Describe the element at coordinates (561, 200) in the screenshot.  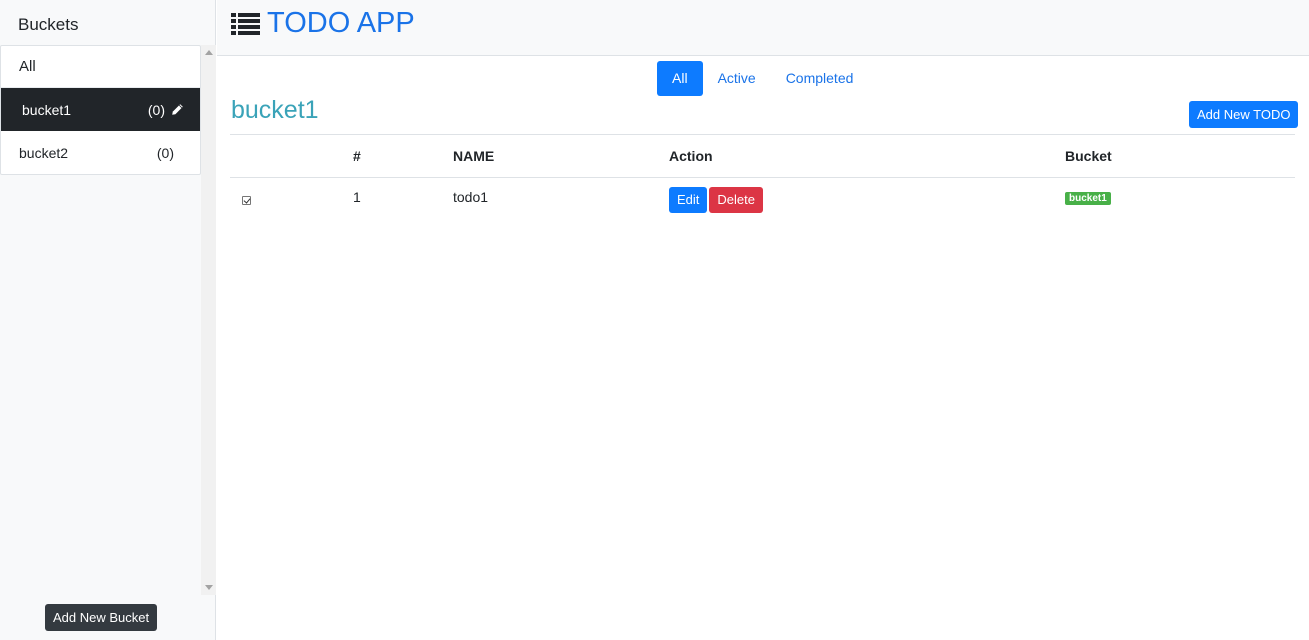
I see `cell-name: todo1` at that location.